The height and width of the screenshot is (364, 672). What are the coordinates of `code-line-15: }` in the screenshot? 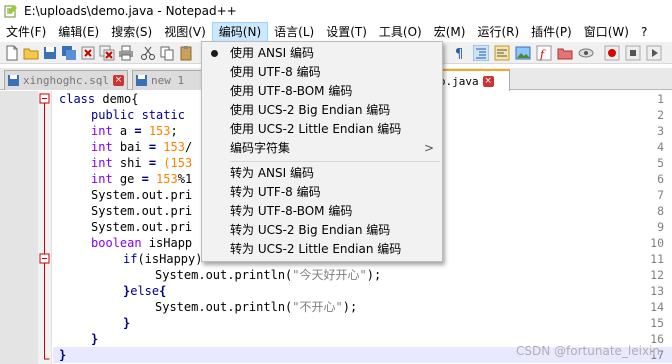 It's located at (127, 323).